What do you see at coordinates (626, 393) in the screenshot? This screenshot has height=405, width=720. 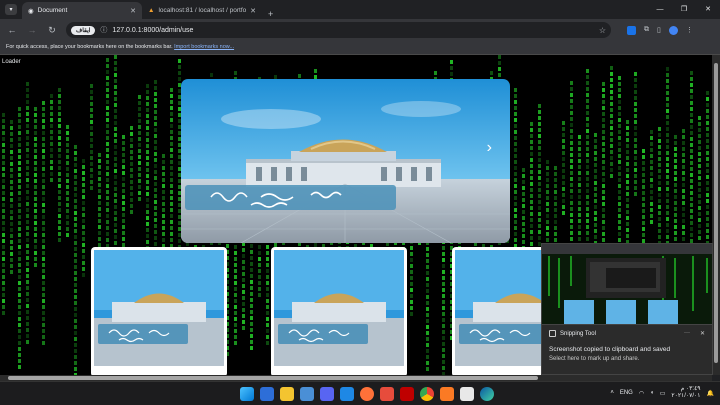 I see `language-indicator: ENG` at bounding box center [626, 393].